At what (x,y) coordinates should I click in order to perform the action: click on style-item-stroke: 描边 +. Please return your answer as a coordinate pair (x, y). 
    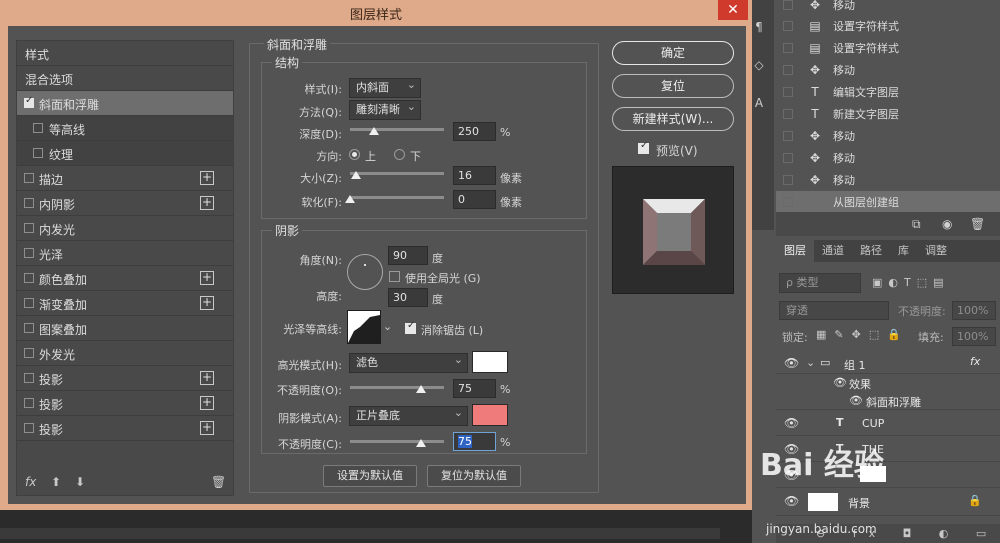
    Looking at the image, I should click on (125, 178).